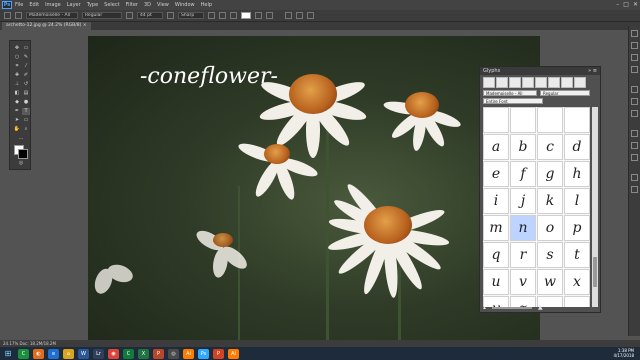 The height and width of the screenshot is (360, 640). I want to click on brush-tool-icon: ✐, so click(26, 75).